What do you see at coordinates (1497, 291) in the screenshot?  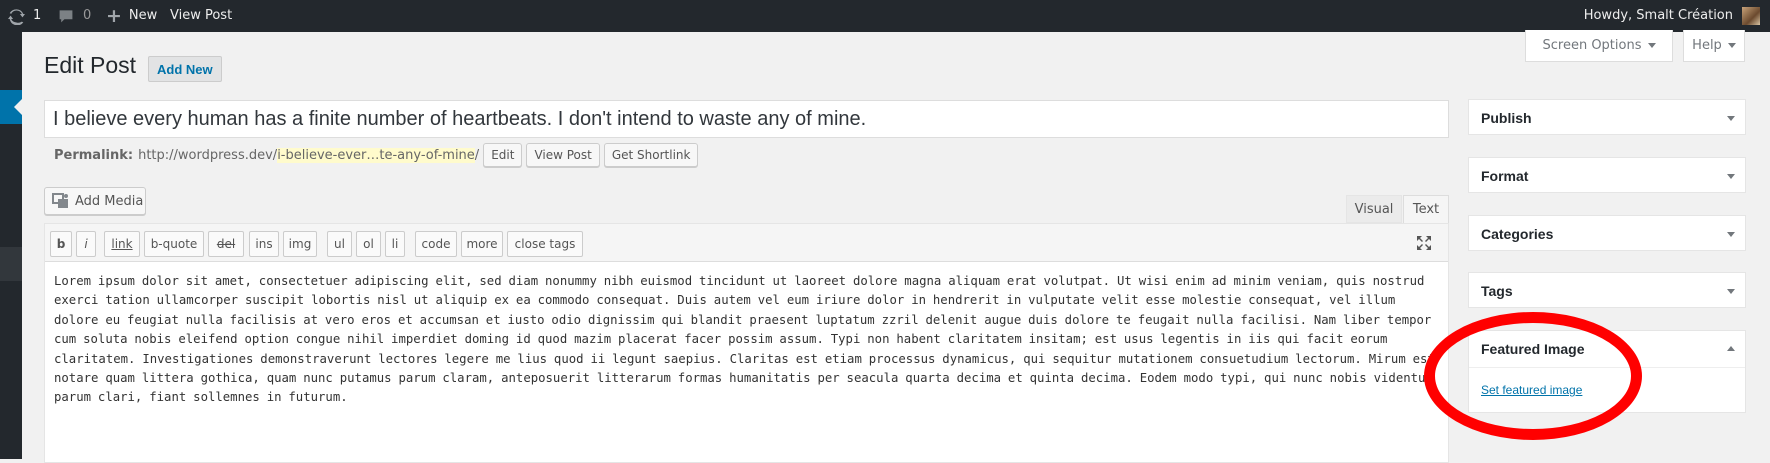 I see `tags-heading: Tags` at bounding box center [1497, 291].